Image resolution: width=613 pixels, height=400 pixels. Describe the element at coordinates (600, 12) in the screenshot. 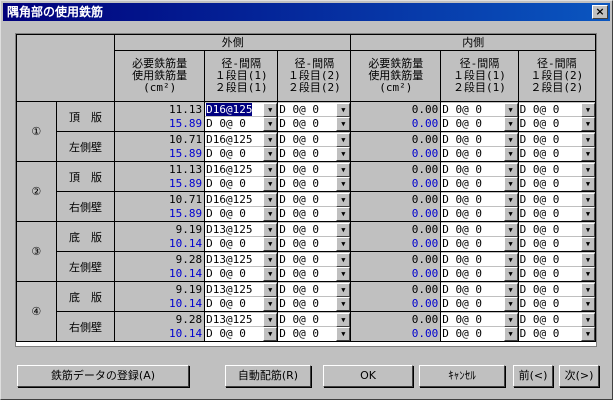

I see `close-button: ×` at that location.